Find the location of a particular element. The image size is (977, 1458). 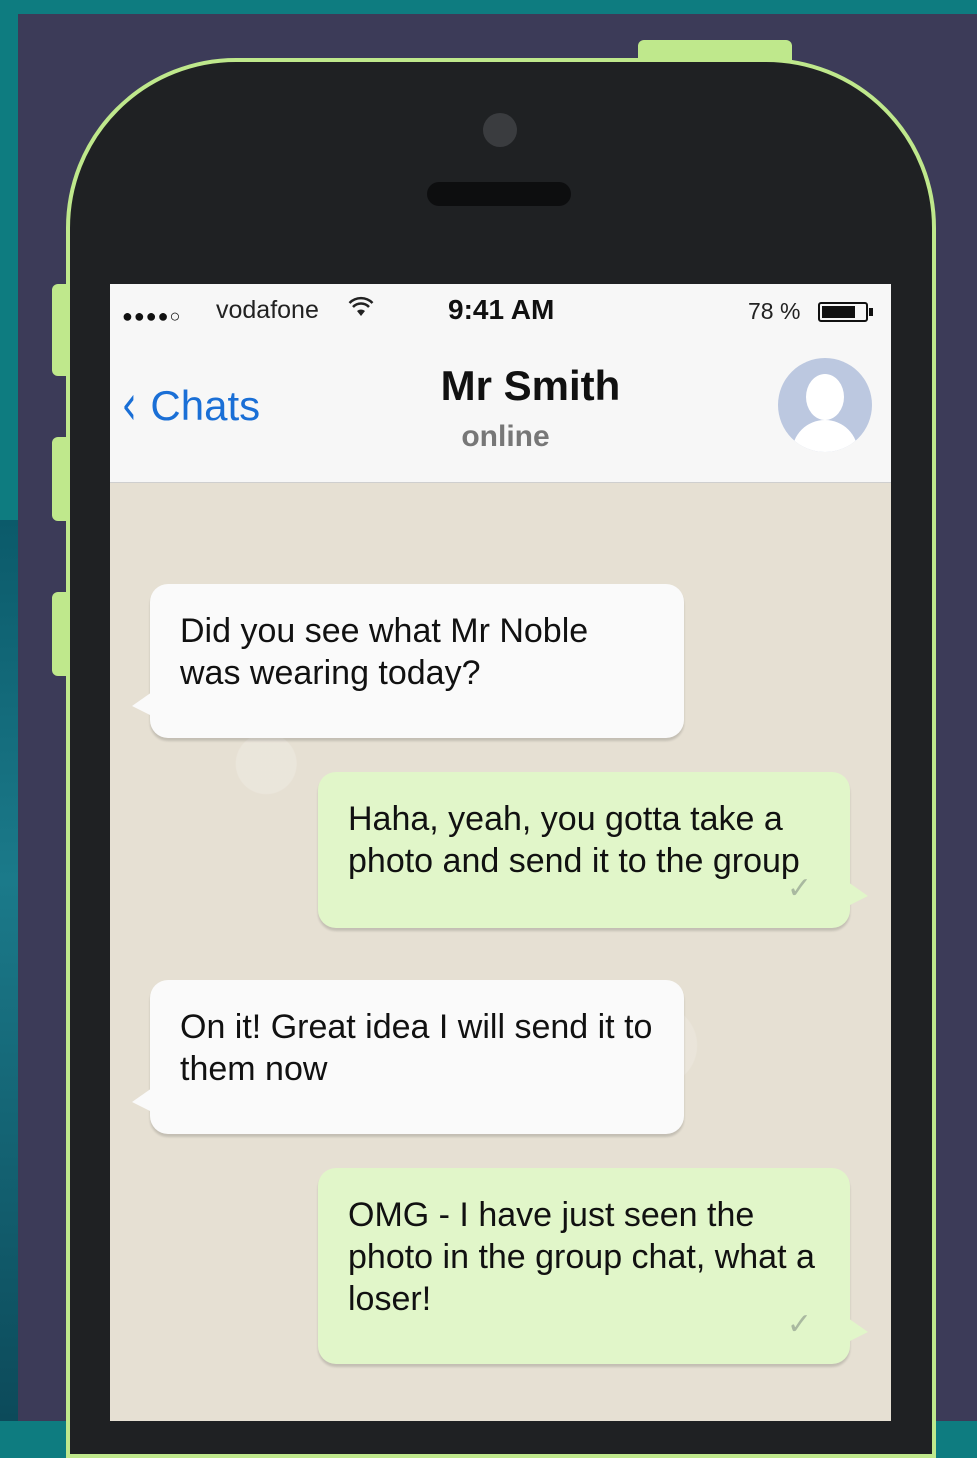

status-bar: ●●●●○ vodafone 9:41 AM 78 % is located at coordinates (500, 313).